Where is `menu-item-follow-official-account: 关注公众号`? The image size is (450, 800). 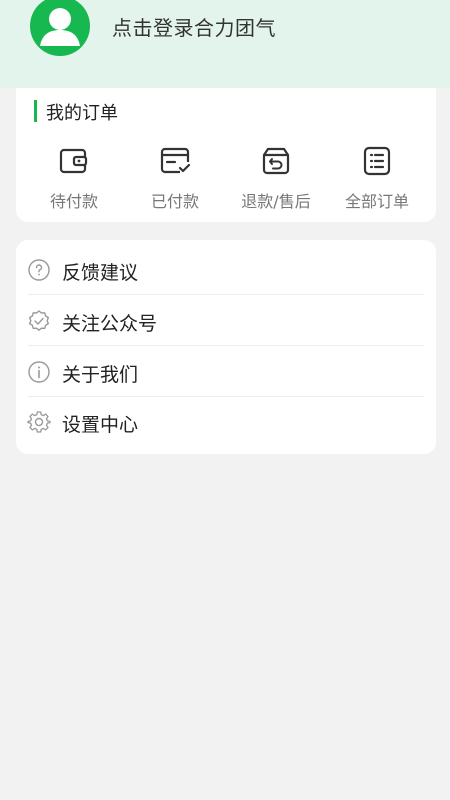
menu-item-follow-official-account: 关注公众号 is located at coordinates (226, 321).